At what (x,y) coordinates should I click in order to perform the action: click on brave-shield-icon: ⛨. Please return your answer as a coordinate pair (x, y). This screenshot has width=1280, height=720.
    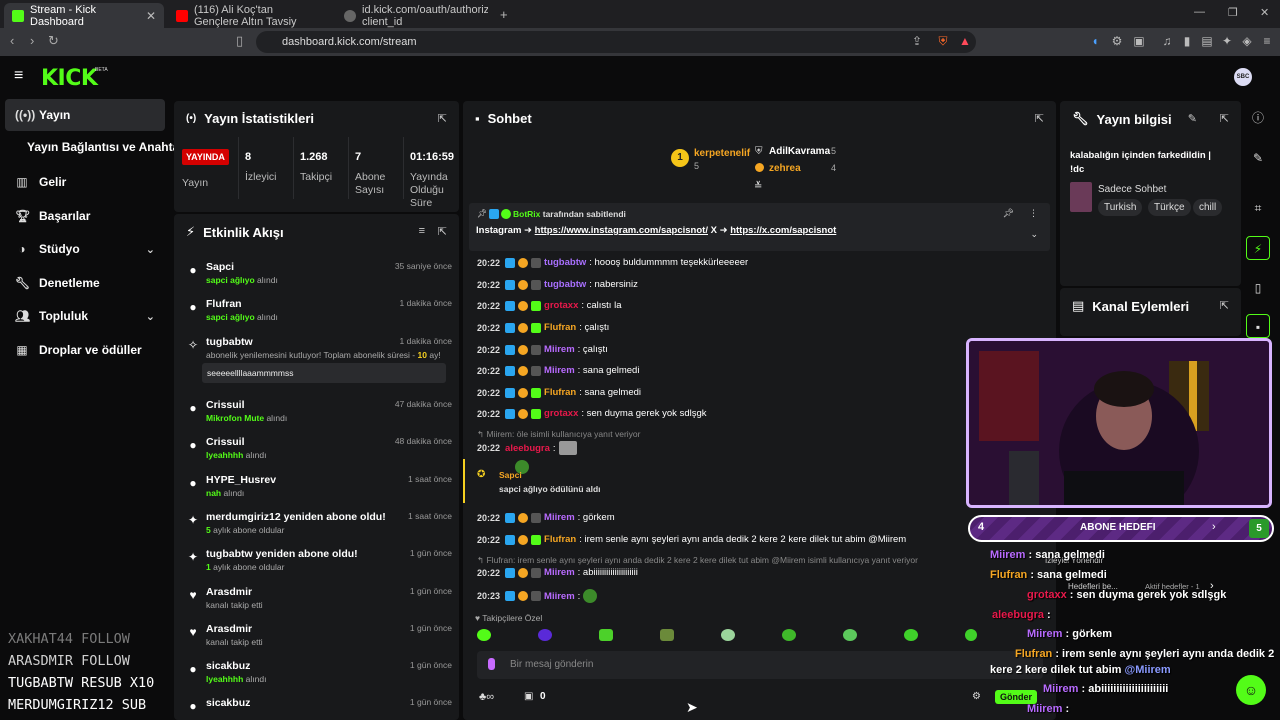
    Looking at the image, I should click on (943, 41).